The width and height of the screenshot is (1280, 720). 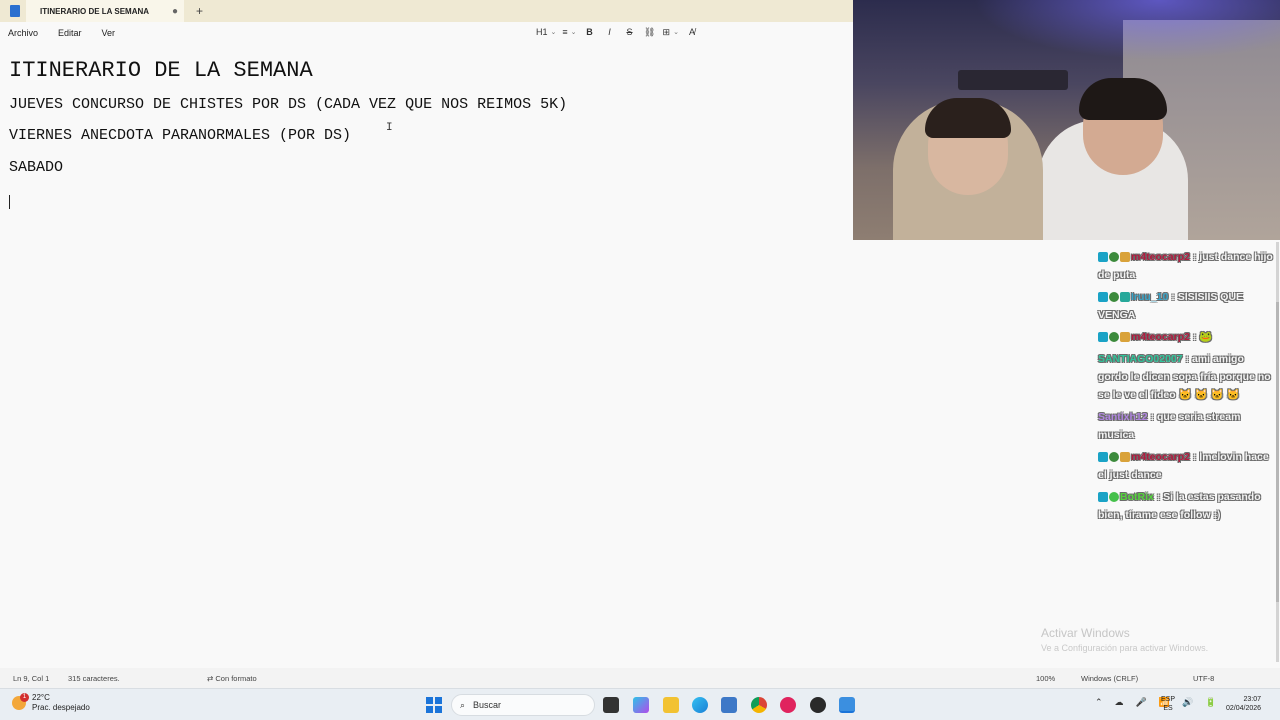 What do you see at coordinates (565, 32) in the screenshot?
I see `list-icon: ≡` at bounding box center [565, 32].